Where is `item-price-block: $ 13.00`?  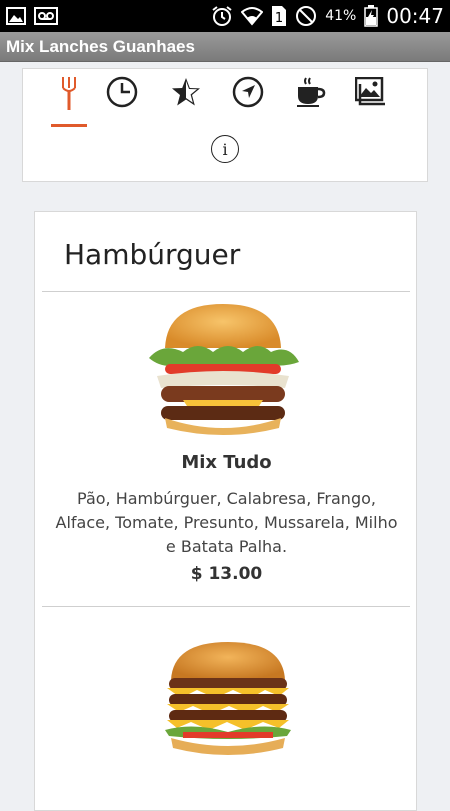
item-price-block: $ 13.00 is located at coordinates (226, 574).